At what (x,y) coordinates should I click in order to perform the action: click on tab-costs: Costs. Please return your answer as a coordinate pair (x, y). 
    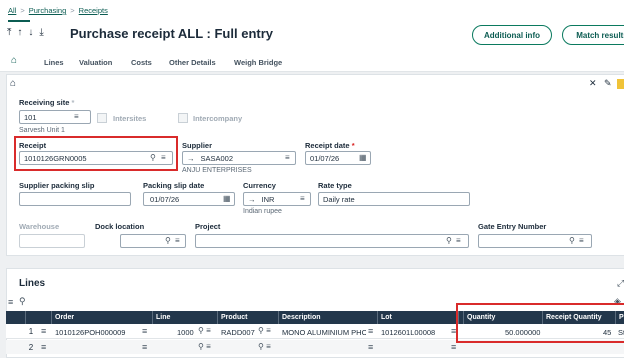
    Looking at the image, I should click on (141, 62).